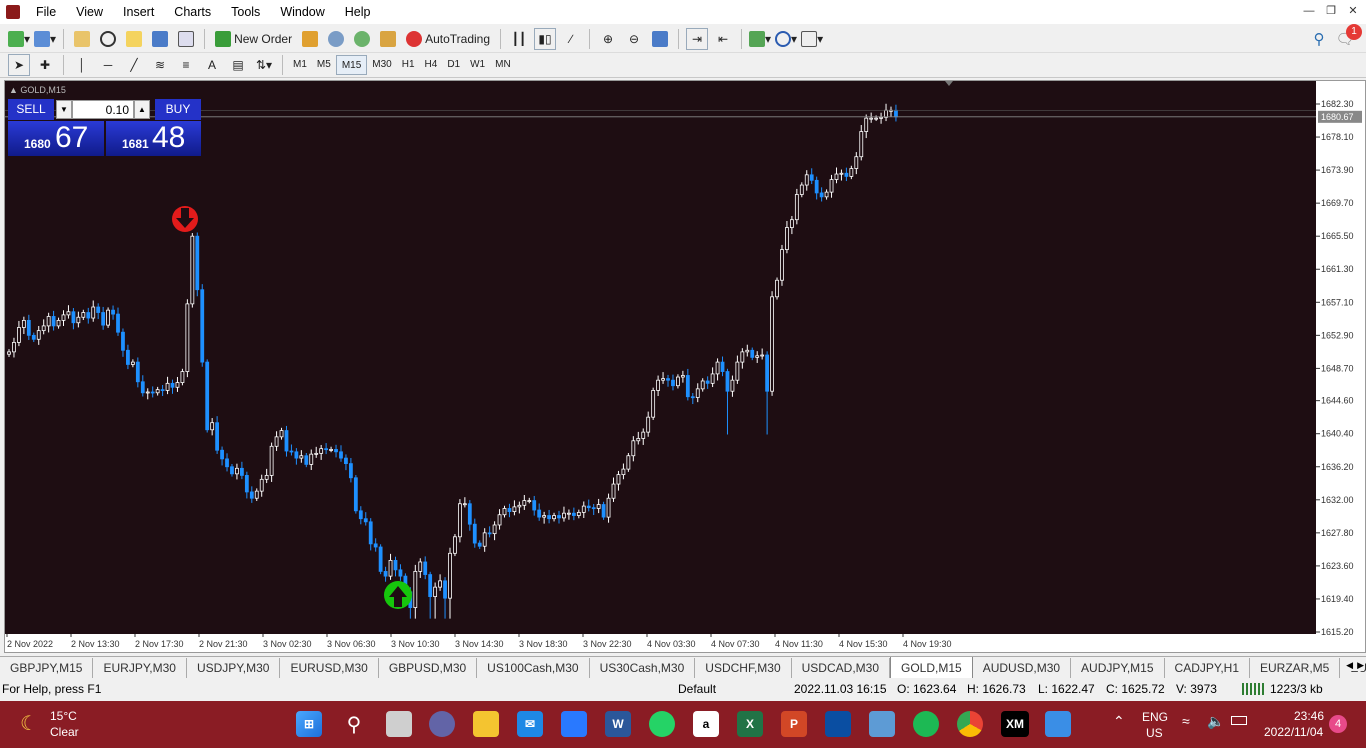 The width and height of the screenshot is (1366, 748). Describe the element at coordinates (160, 39) in the screenshot. I see `terminal-button` at that location.